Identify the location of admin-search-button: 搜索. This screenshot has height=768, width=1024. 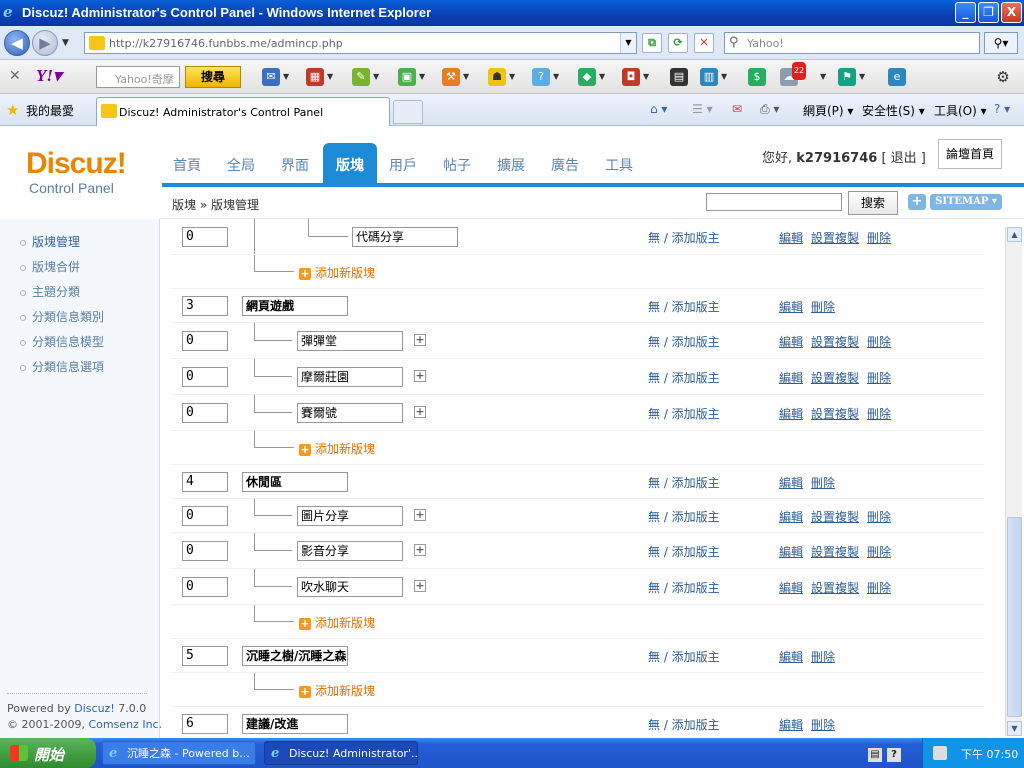
(873, 203).